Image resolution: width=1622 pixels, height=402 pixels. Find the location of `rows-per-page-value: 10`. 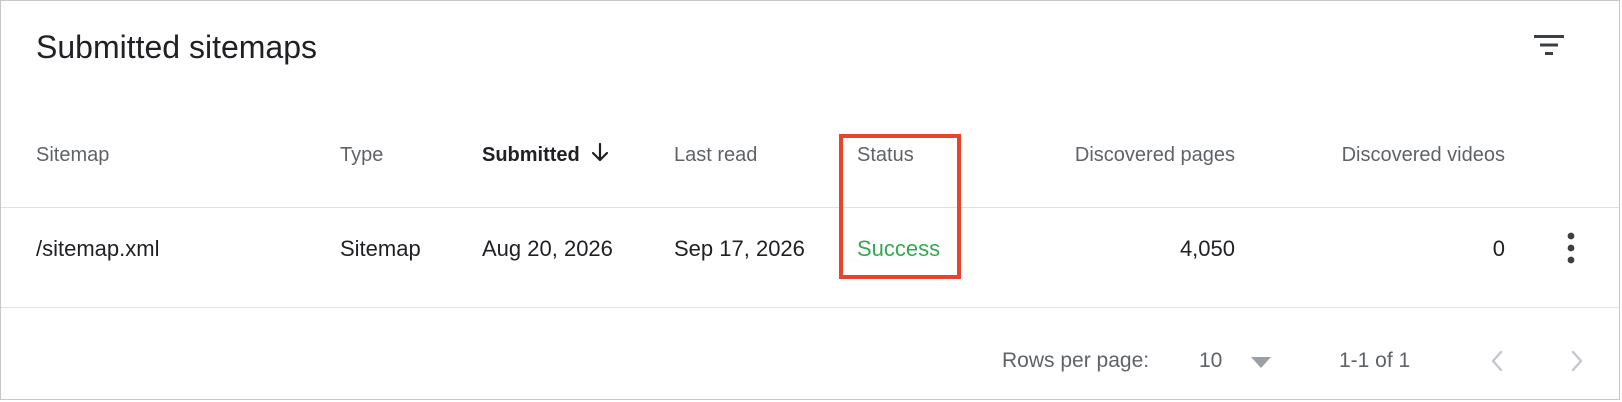

rows-per-page-value: 10 is located at coordinates (1211, 360).